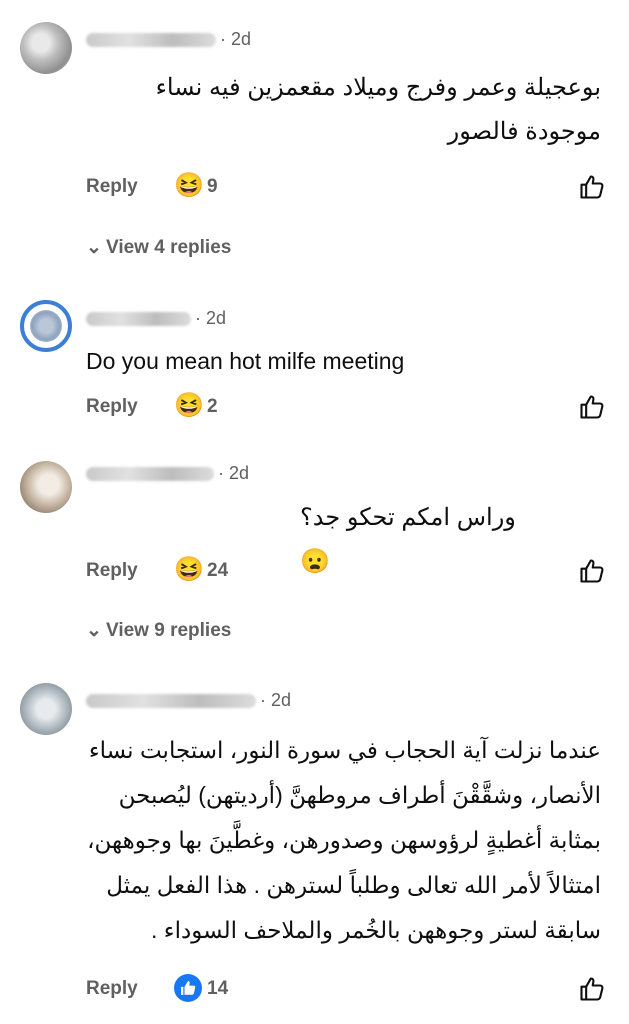 The width and height of the screenshot is (629, 1024). Describe the element at coordinates (346, 189) in the screenshot. I see `comment-actions: Reply 😆 9` at that location.